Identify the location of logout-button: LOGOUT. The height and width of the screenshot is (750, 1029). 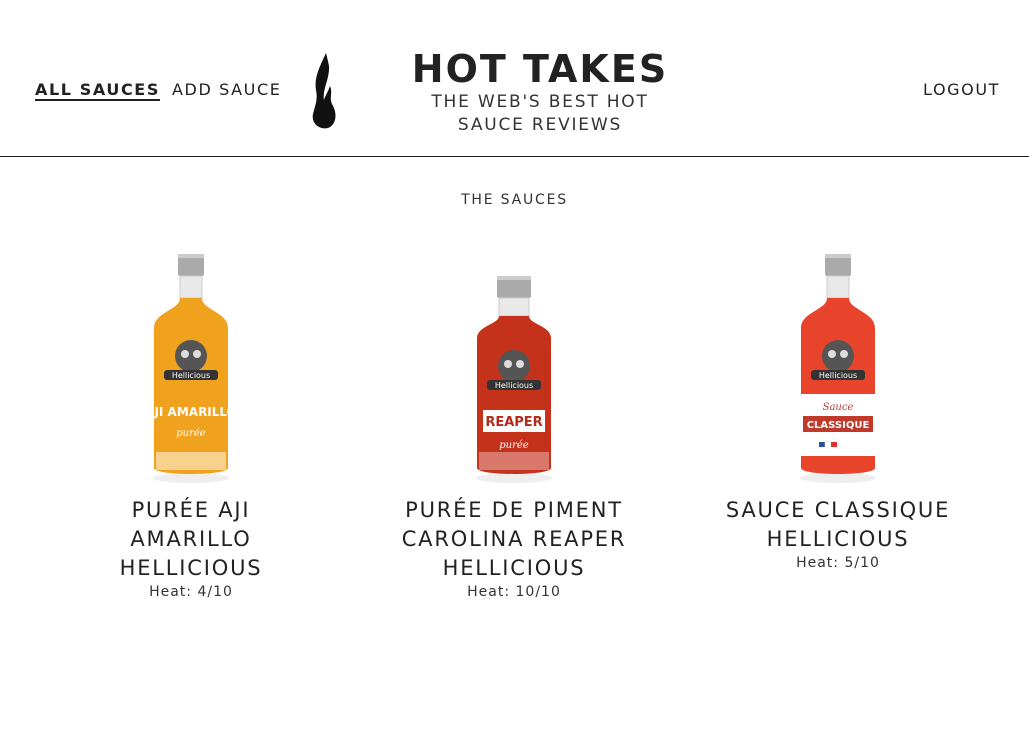
(961, 90).